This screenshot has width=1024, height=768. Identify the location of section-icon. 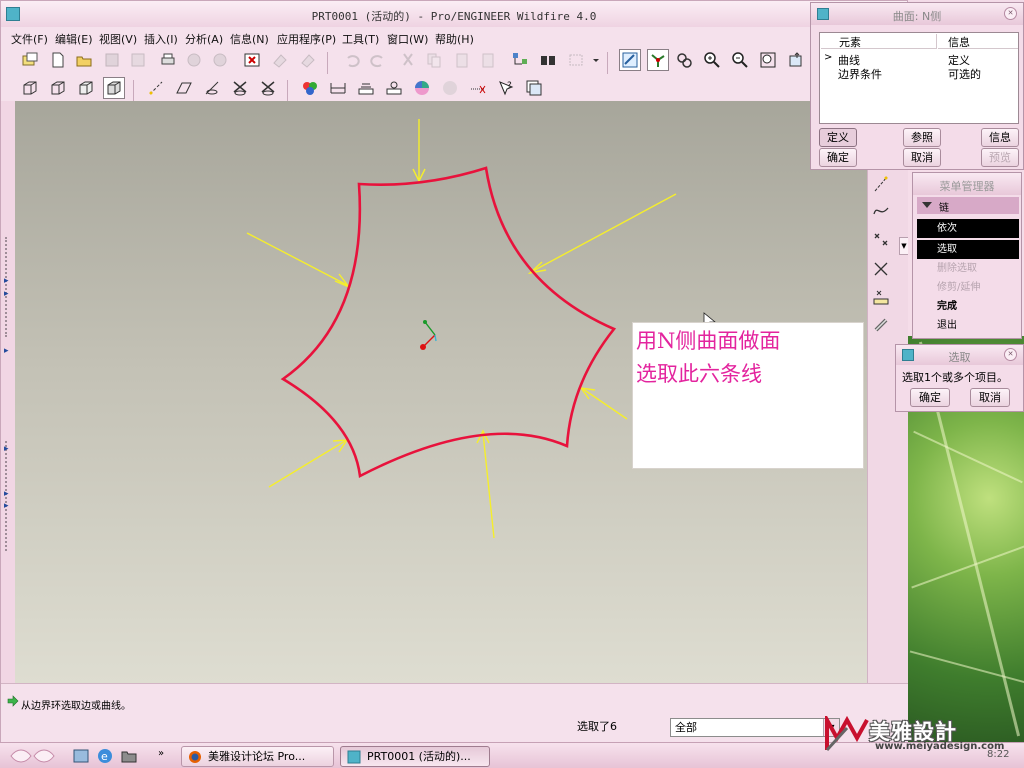
(366, 88).